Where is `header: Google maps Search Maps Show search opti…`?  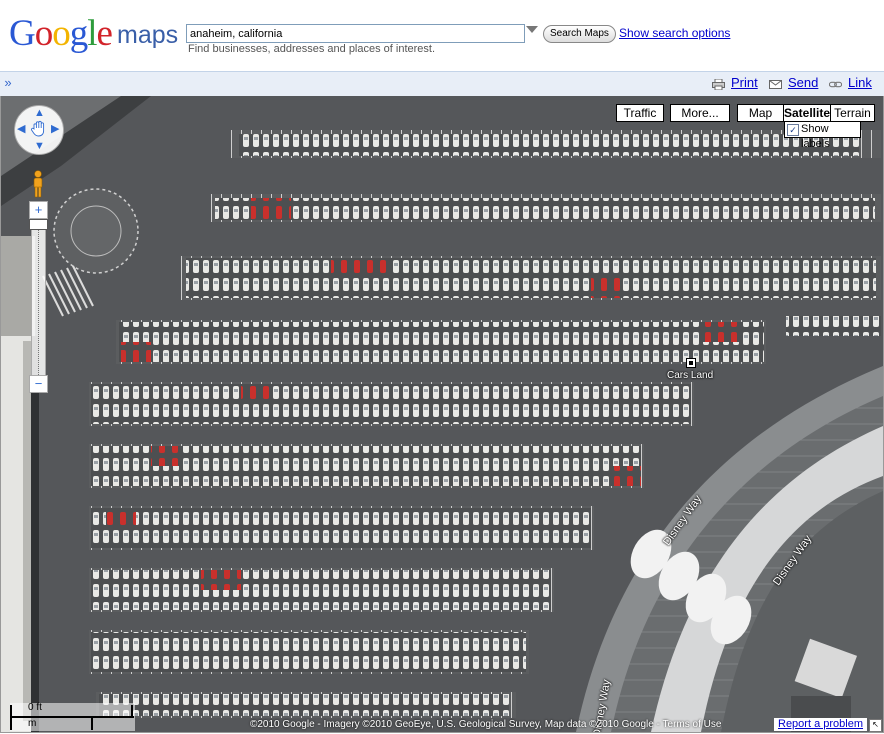
header: Google maps Search Maps Show search opti… is located at coordinates (442, 35).